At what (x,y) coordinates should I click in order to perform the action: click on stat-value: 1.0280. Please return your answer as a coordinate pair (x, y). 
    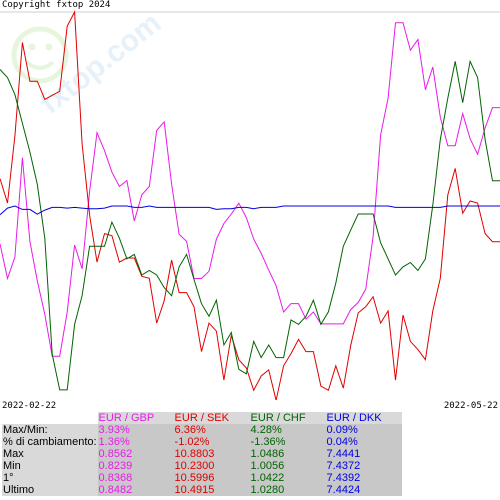
    Looking at the image, I should click on (287, 490).